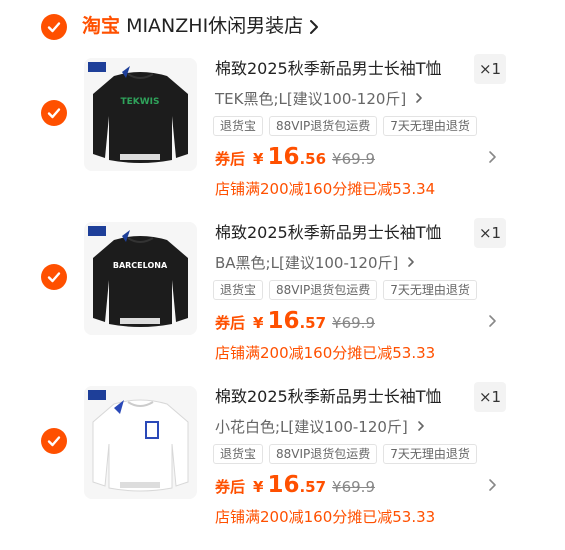 Image resolution: width=565 pixels, height=550 pixels. Describe the element at coordinates (215, 26) in the screenshot. I see `shop-name: MIANZHI休闲男装店` at that location.